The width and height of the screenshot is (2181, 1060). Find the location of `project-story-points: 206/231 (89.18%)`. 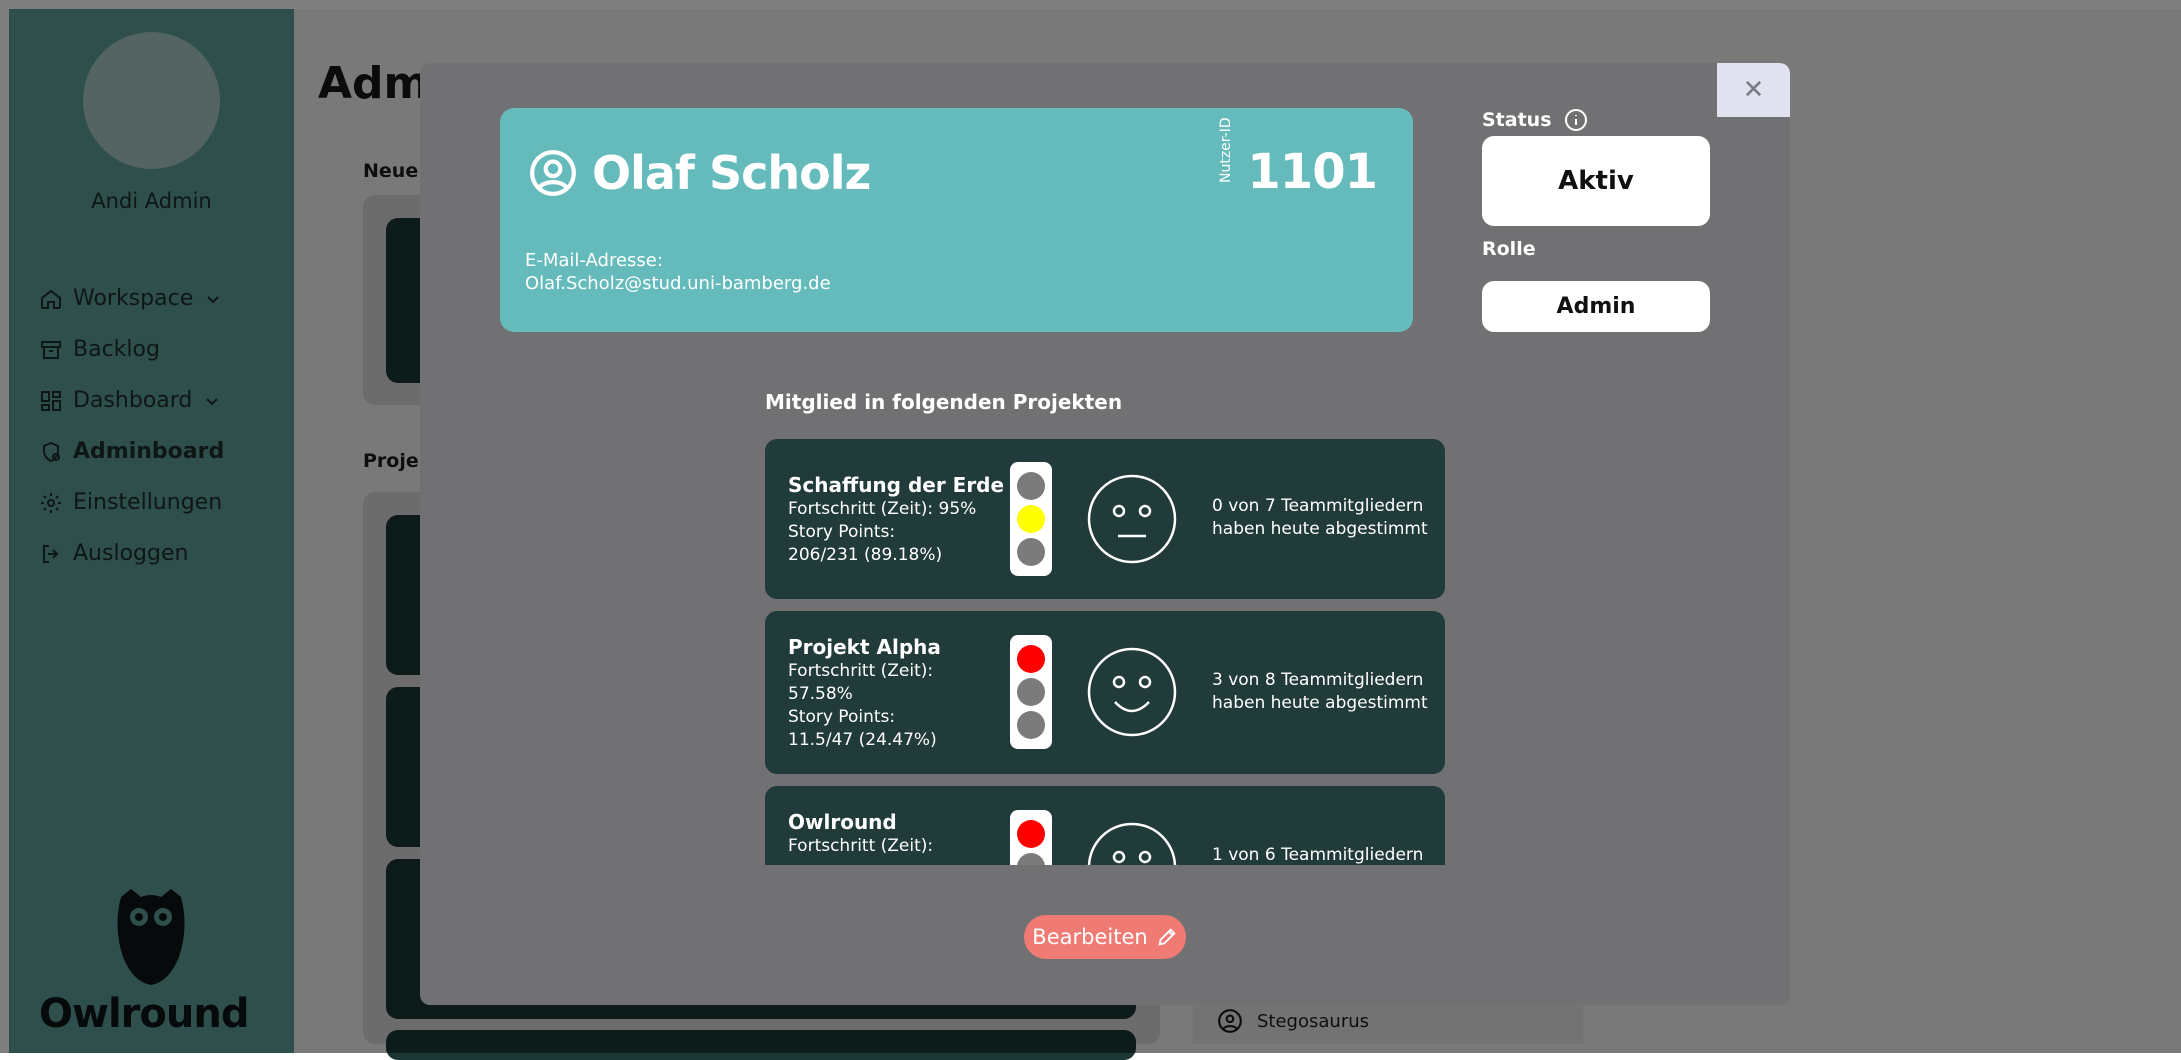

project-story-points: 206/231 (89.18%) is located at coordinates (865, 555).